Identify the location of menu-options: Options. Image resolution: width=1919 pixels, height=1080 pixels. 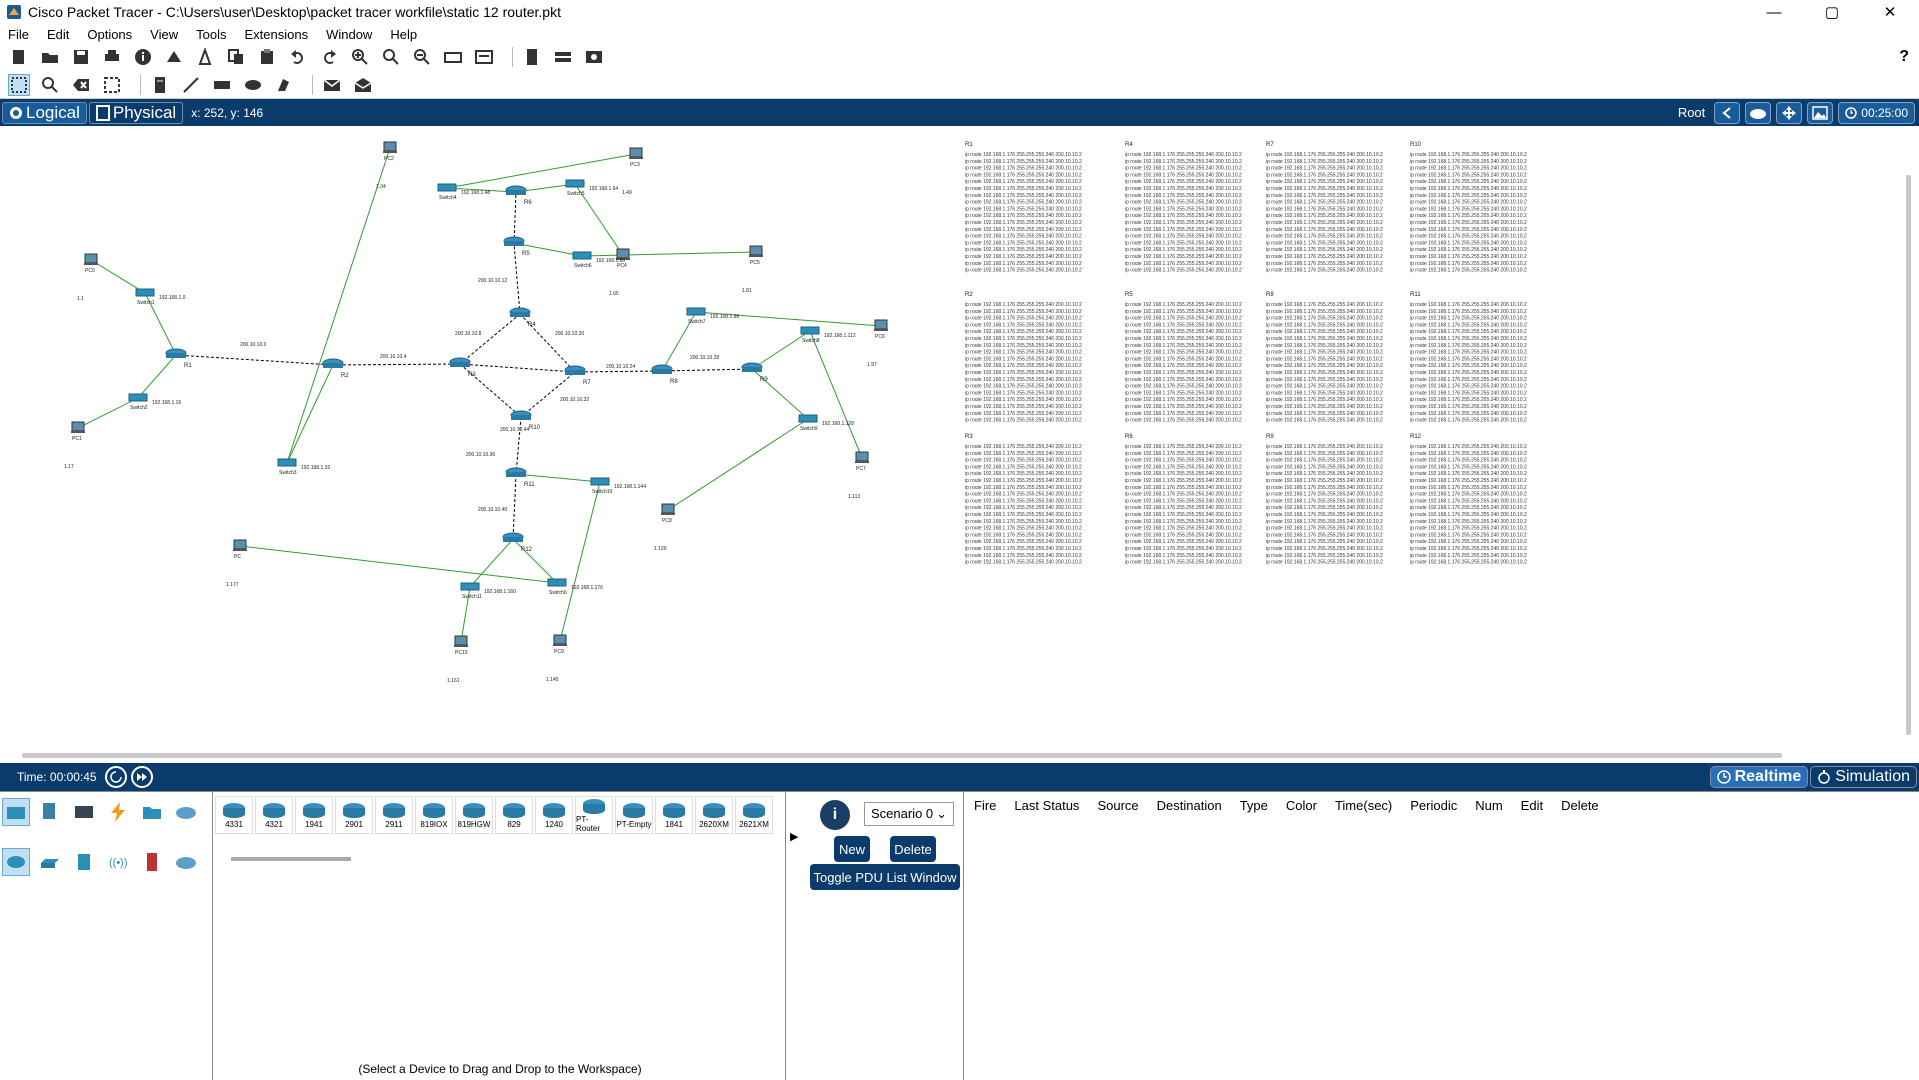
(109, 34).